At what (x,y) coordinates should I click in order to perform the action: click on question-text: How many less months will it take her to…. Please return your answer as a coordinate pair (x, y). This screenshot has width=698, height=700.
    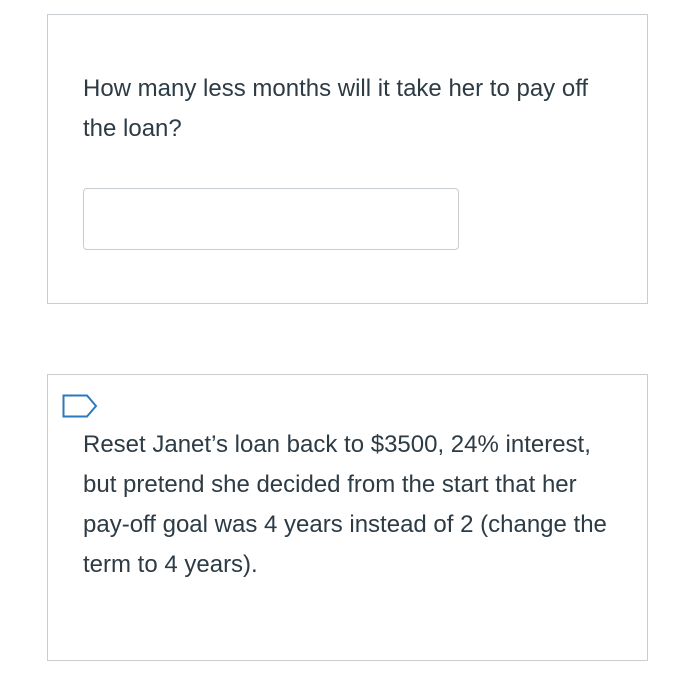
    Looking at the image, I should click on (336, 108).